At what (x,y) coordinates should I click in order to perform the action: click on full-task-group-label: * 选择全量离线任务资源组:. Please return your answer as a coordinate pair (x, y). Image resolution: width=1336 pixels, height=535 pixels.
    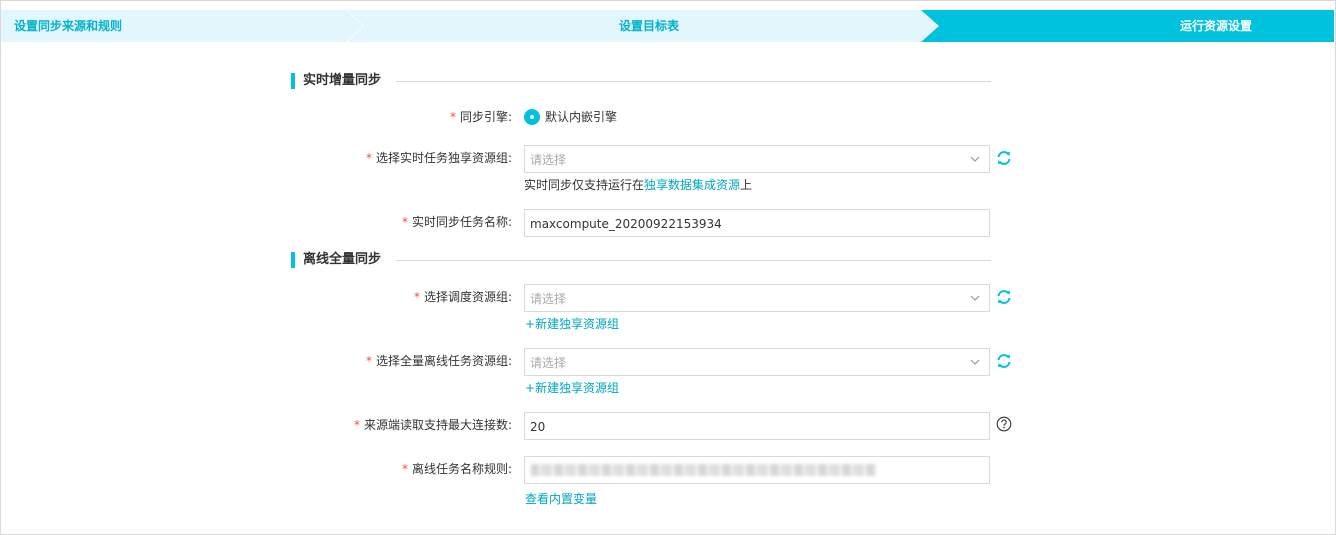
    Looking at the image, I should click on (362, 361).